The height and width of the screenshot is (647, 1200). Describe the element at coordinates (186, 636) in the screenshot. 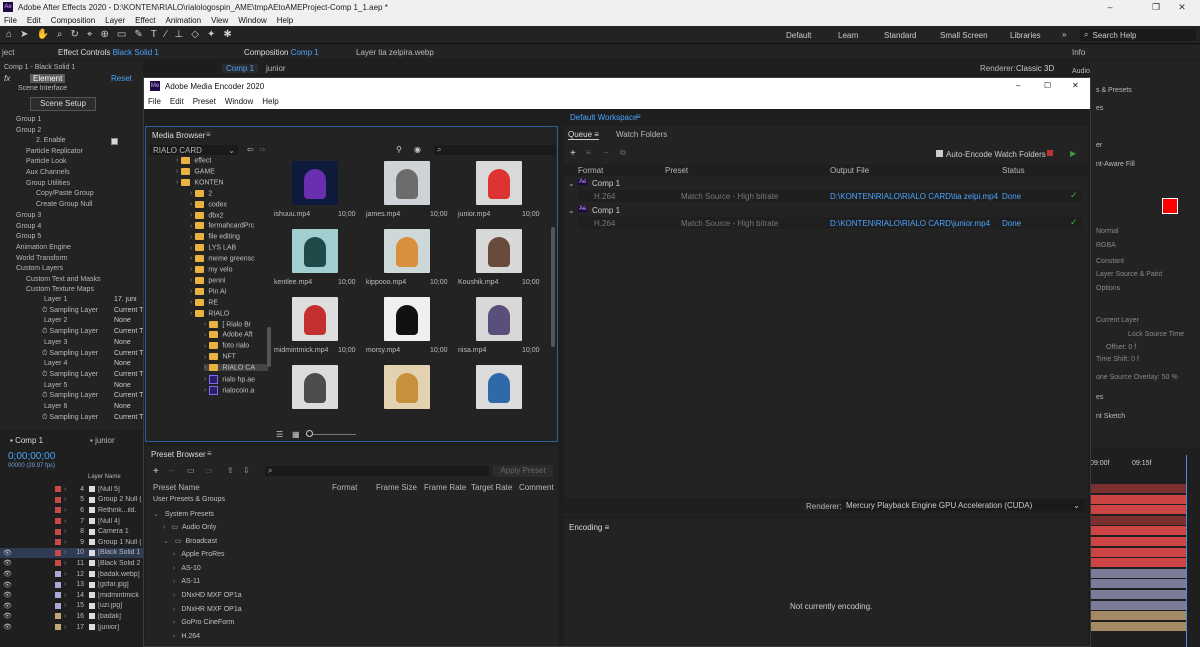

I see `preset-row: › H.264` at that location.